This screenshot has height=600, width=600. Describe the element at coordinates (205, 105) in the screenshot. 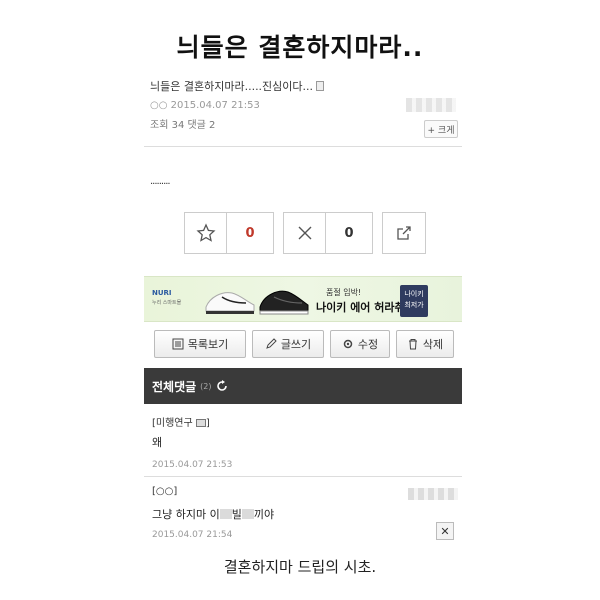

I see `post-meta: ○○ 2015.04.07 21:53` at that location.